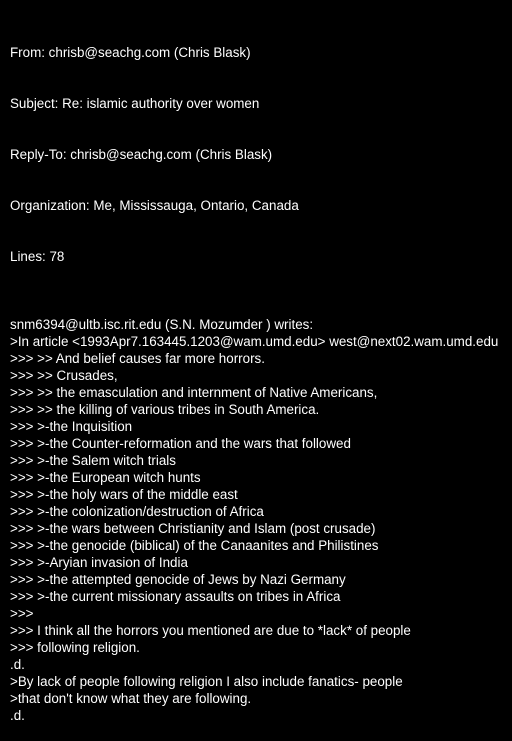 The width and height of the screenshot is (512, 741). What do you see at coordinates (130, 52) in the screenshot?
I see `header-from: From: chrisb@seachg.com (Chris Blask)` at bounding box center [130, 52].